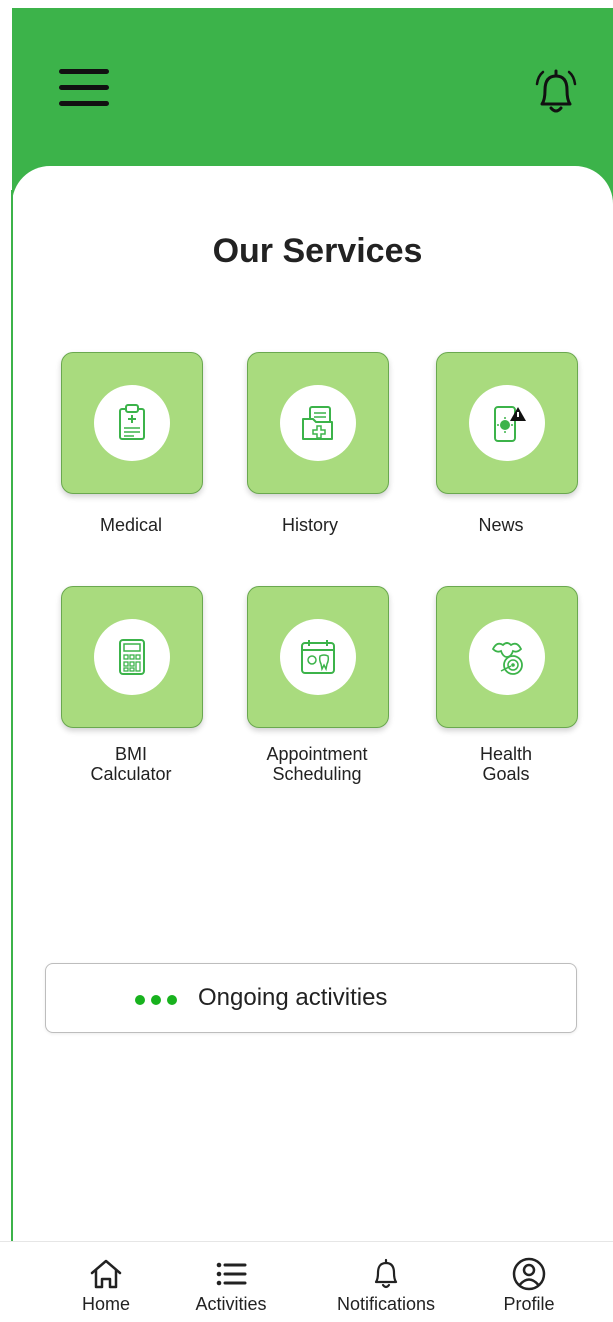  I want to click on service-label-history: History, so click(309, 525).